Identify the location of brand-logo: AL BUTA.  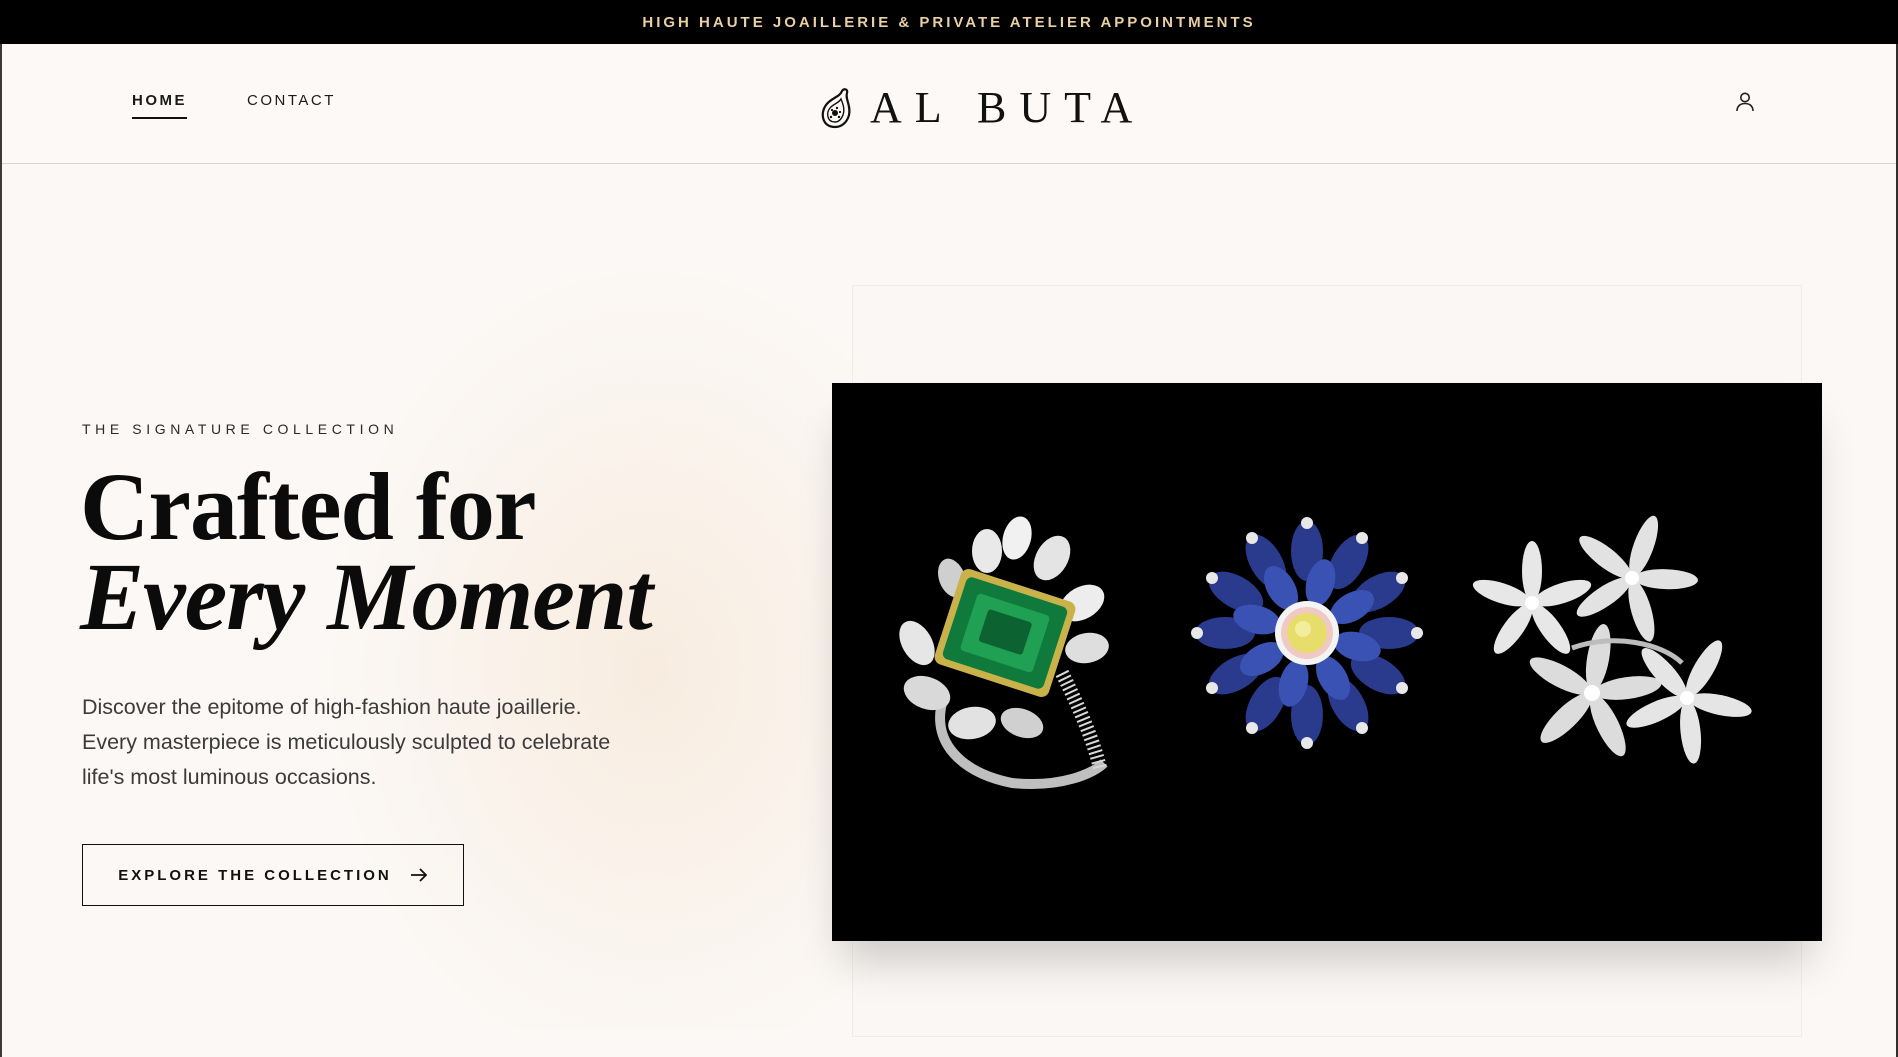
(981, 107).